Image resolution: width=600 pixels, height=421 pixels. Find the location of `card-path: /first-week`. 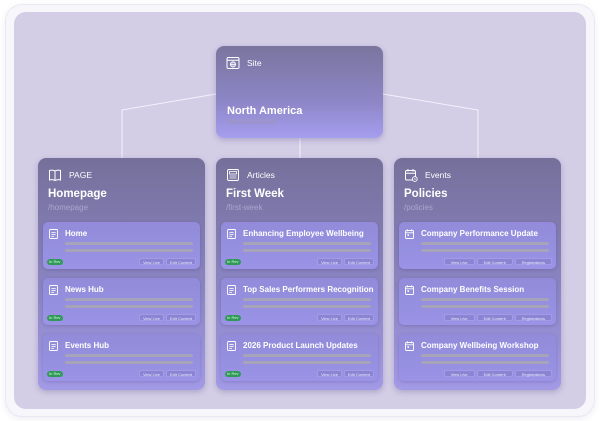

card-path: /first-week is located at coordinates (244, 207).